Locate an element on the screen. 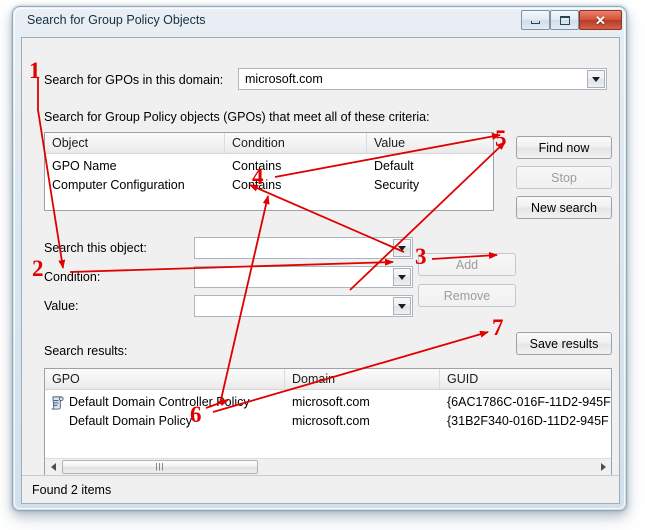 The width and height of the screenshot is (645, 530). window-title: Search for Group Policy Objects is located at coordinates (116, 20).